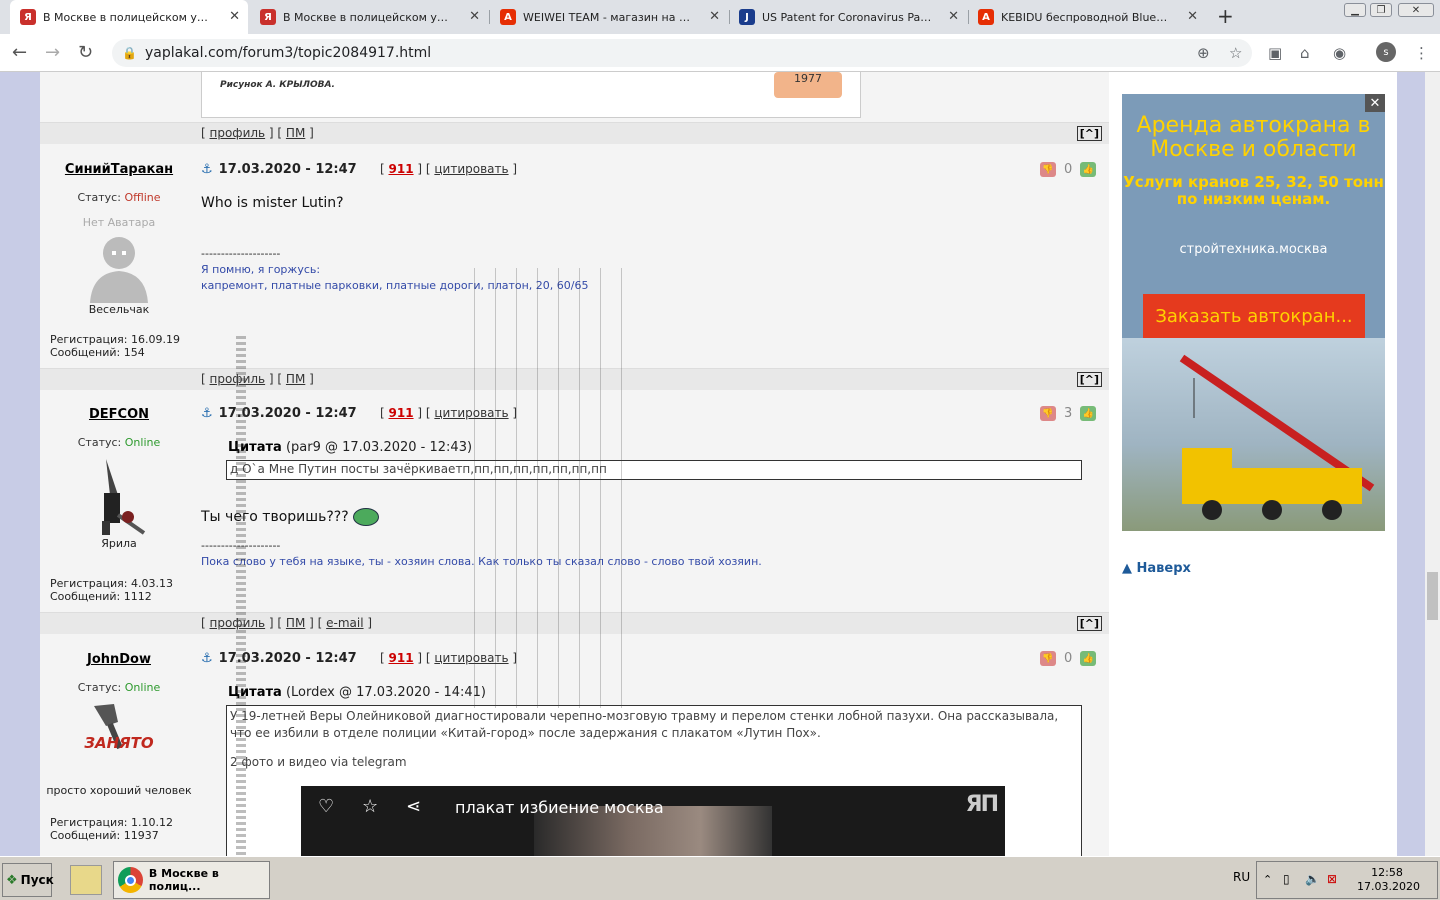  I want to click on rating-count: 3, so click(1068, 413).